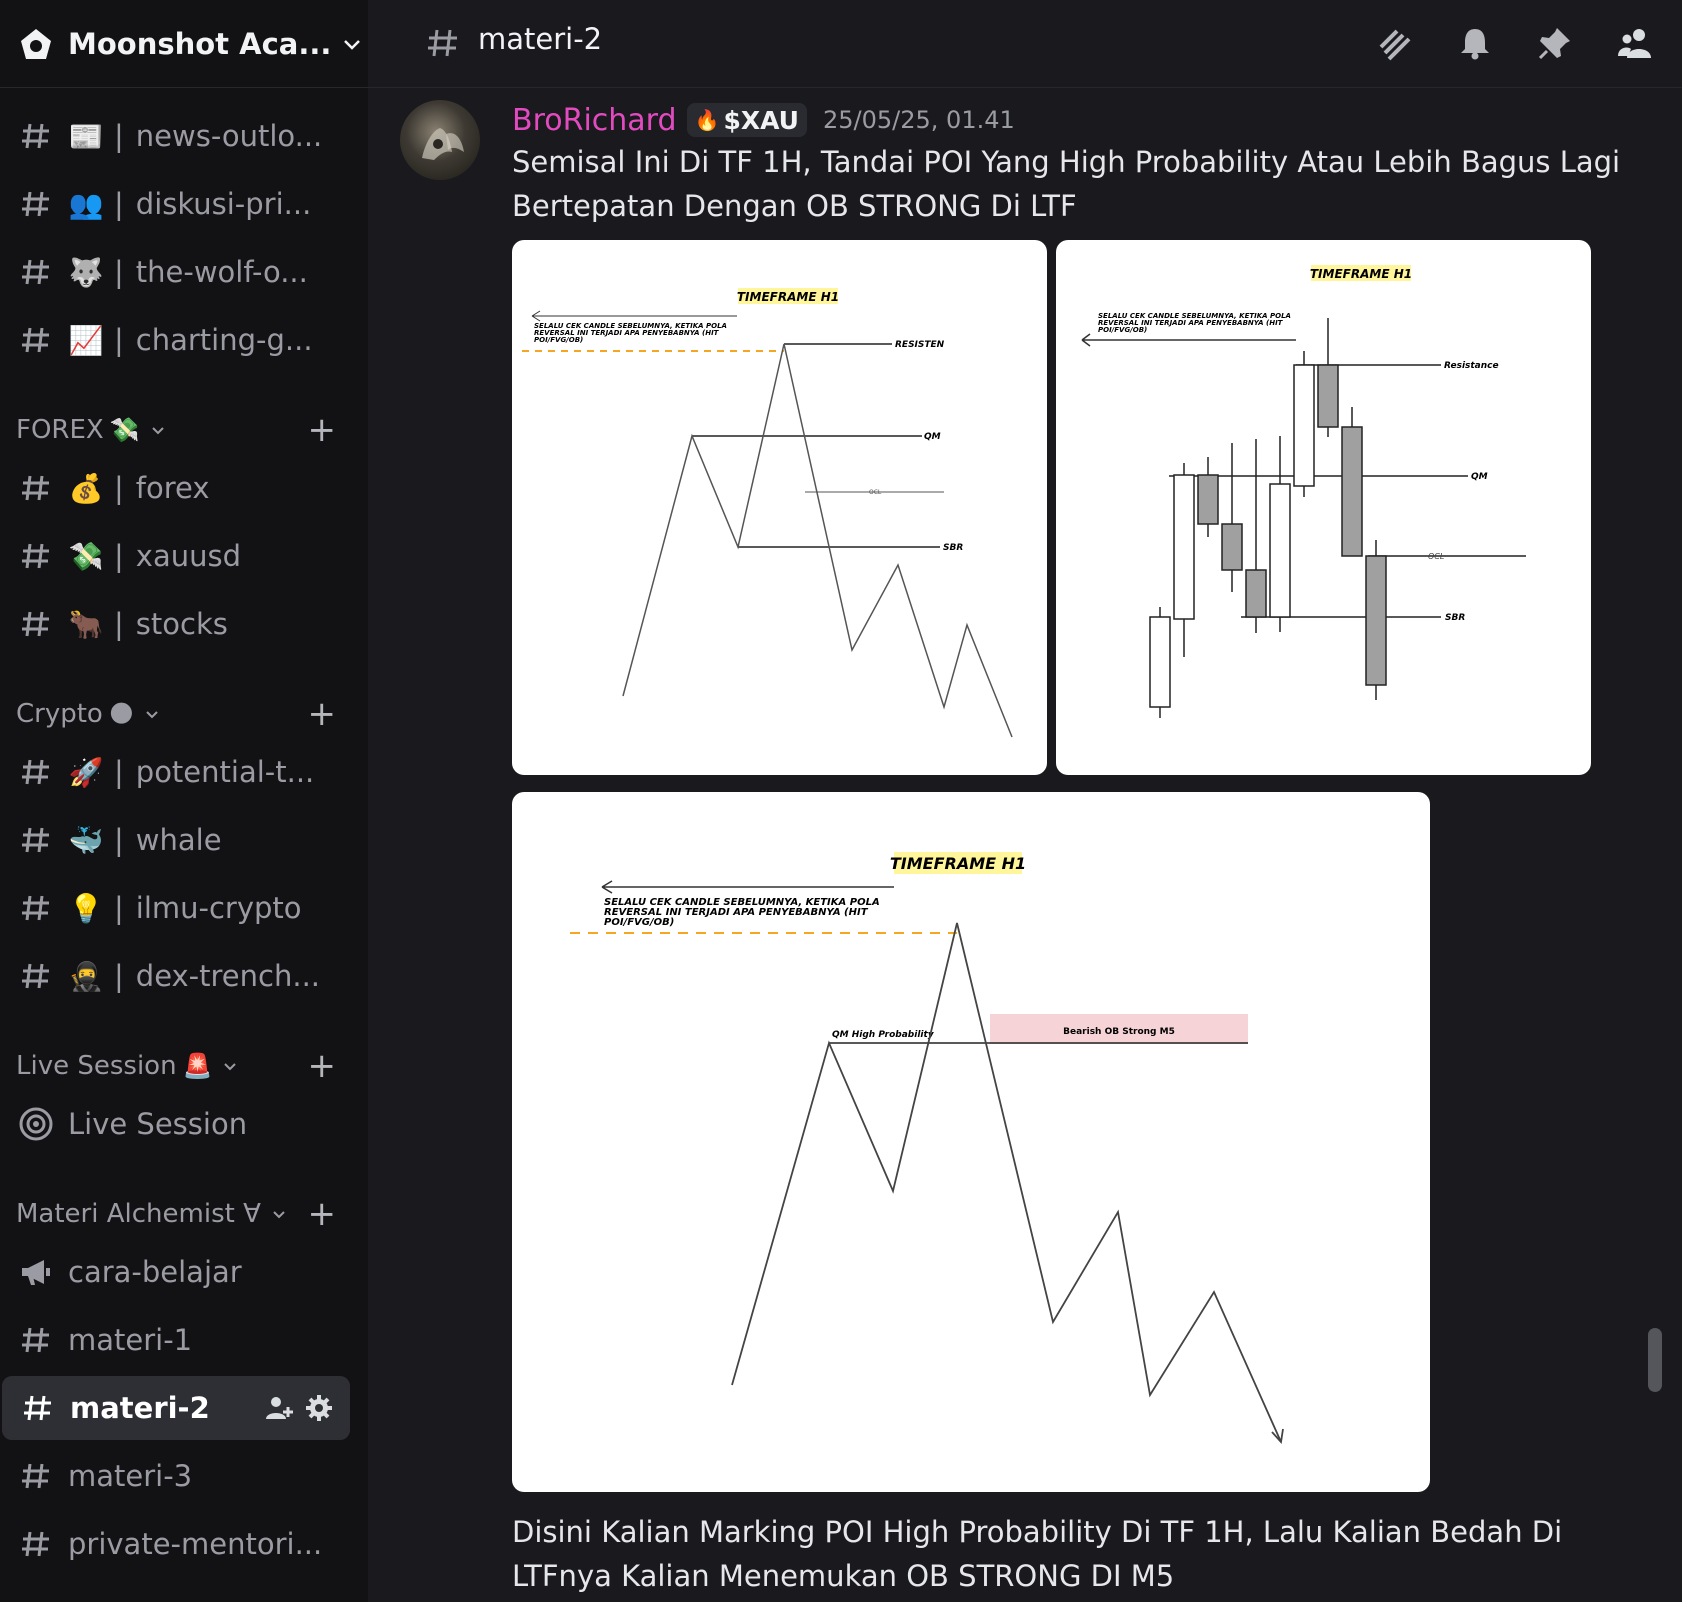 This screenshot has width=1682, height=1602. I want to click on category-crypto: Crypto 🌑 +, so click(176, 714).